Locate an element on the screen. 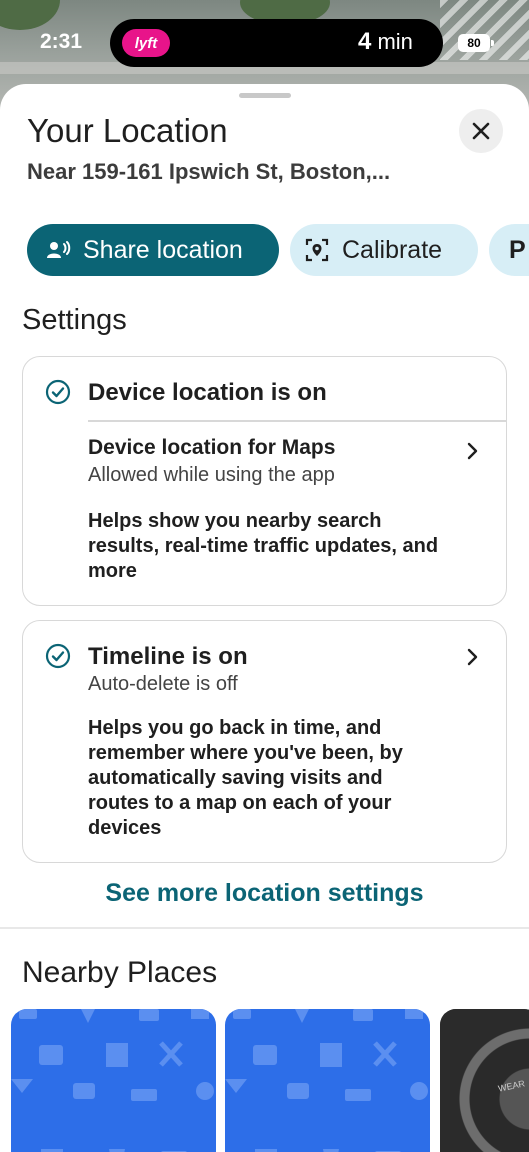 This screenshot has height=1152, width=529. share-location-icon is located at coordinates (59, 249).